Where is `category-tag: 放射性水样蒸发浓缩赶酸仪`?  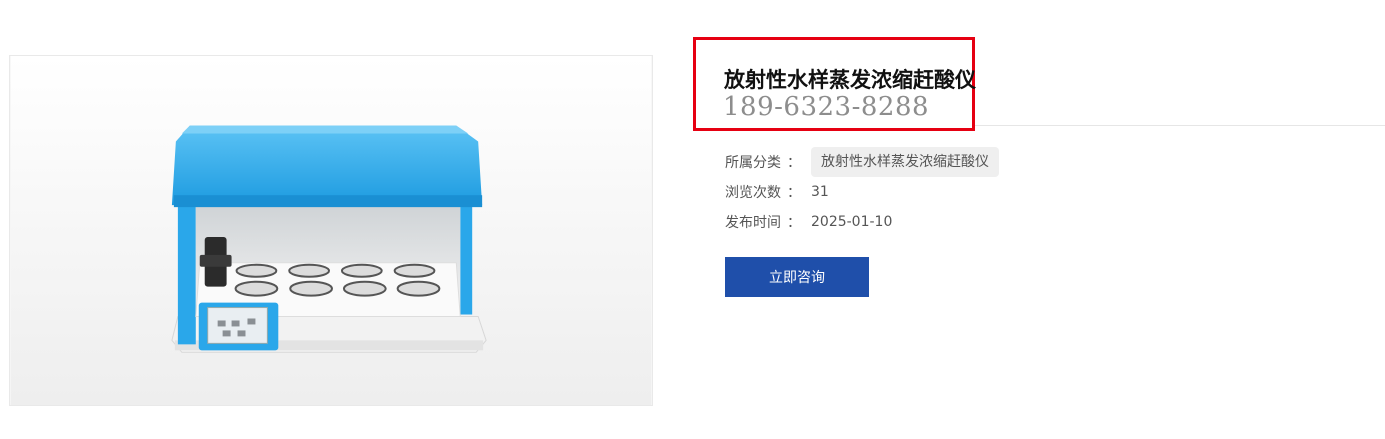 category-tag: 放射性水样蒸发浓缩赶酸仪 is located at coordinates (905, 162).